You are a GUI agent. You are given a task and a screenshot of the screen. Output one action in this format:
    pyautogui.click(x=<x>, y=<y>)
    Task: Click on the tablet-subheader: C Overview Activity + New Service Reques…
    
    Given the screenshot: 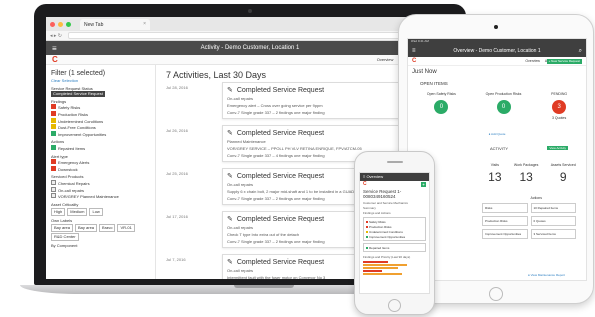 What is the action you would take?
    pyautogui.click(x=497, y=61)
    